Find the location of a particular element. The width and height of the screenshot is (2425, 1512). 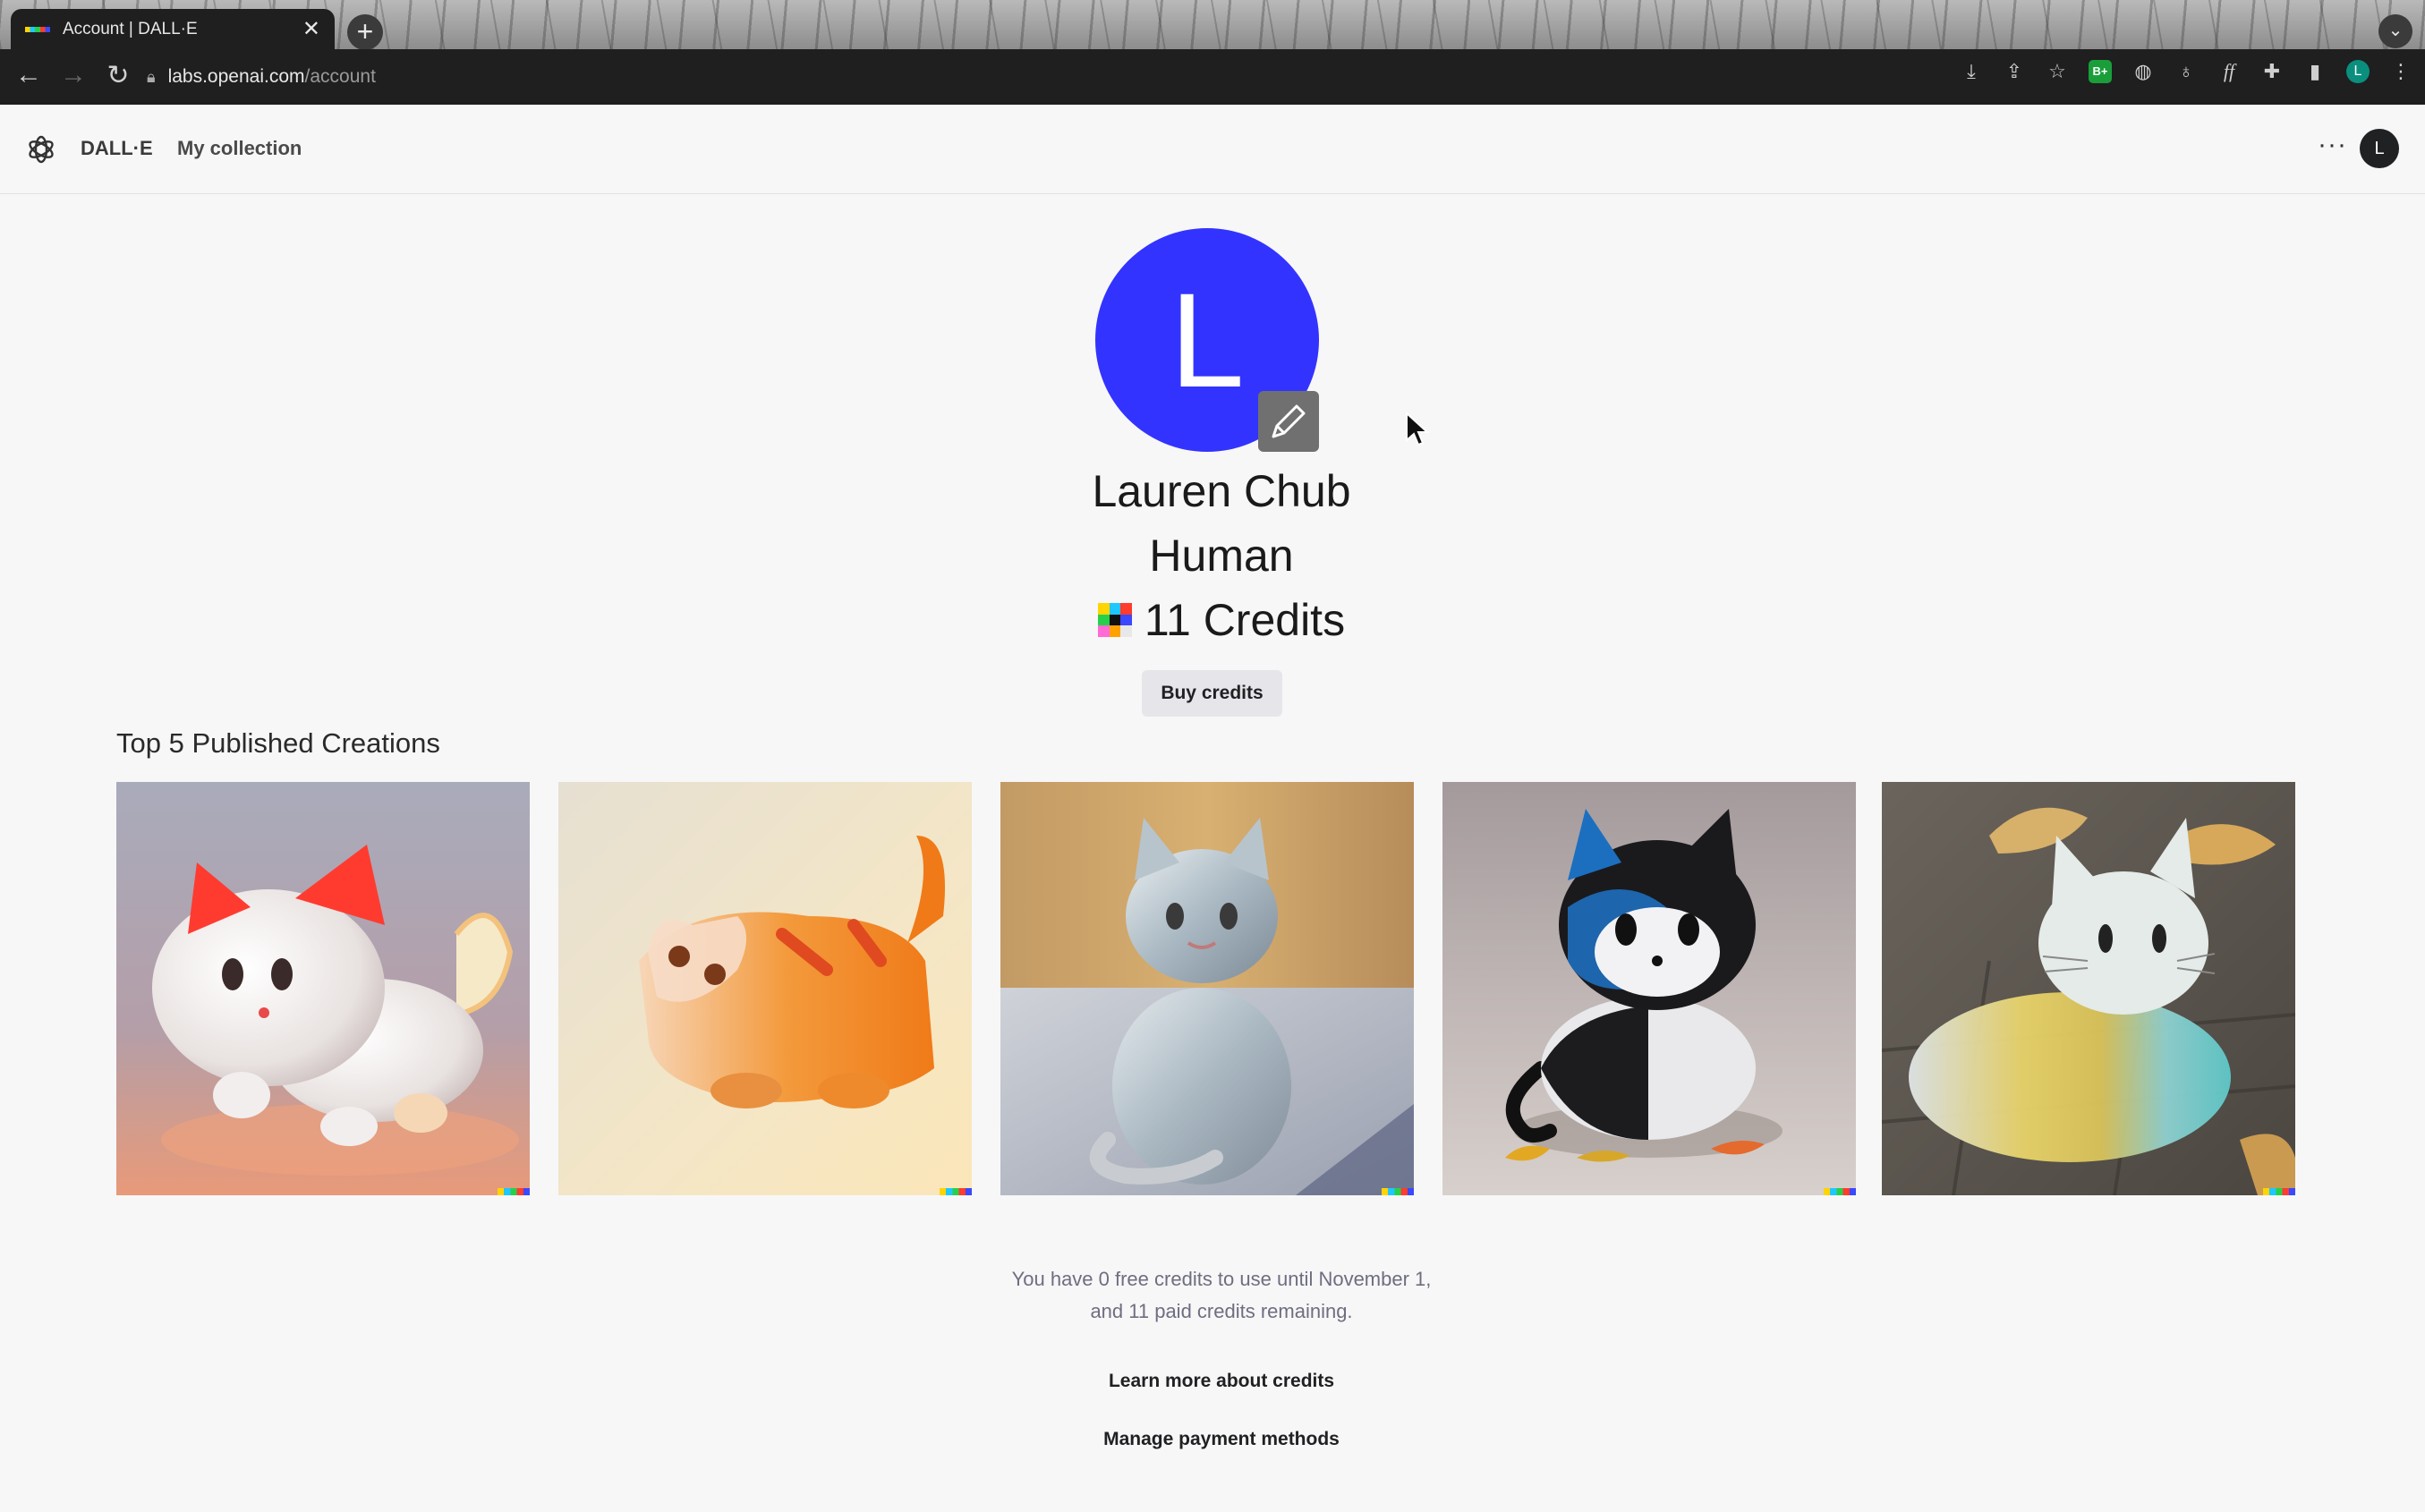

nav-my-collection-link: My collection is located at coordinates (239, 148).